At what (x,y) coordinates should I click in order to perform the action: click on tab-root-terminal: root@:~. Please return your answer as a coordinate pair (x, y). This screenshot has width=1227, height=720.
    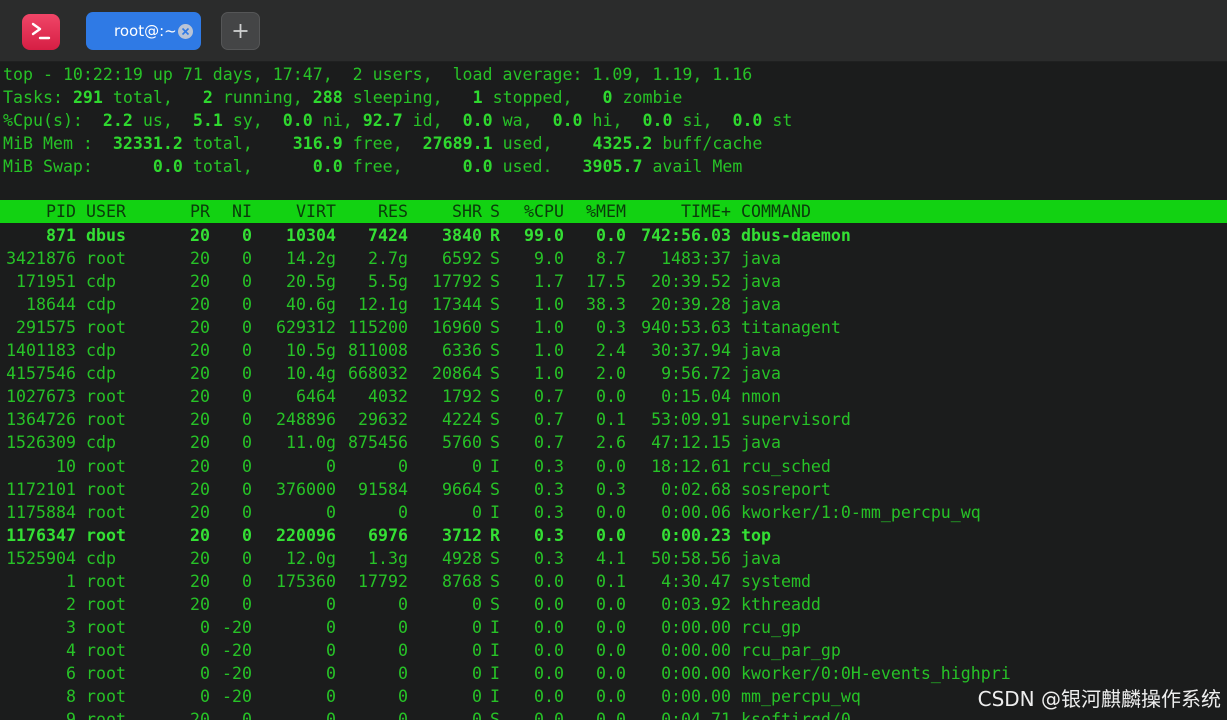
    Looking at the image, I should click on (143, 31).